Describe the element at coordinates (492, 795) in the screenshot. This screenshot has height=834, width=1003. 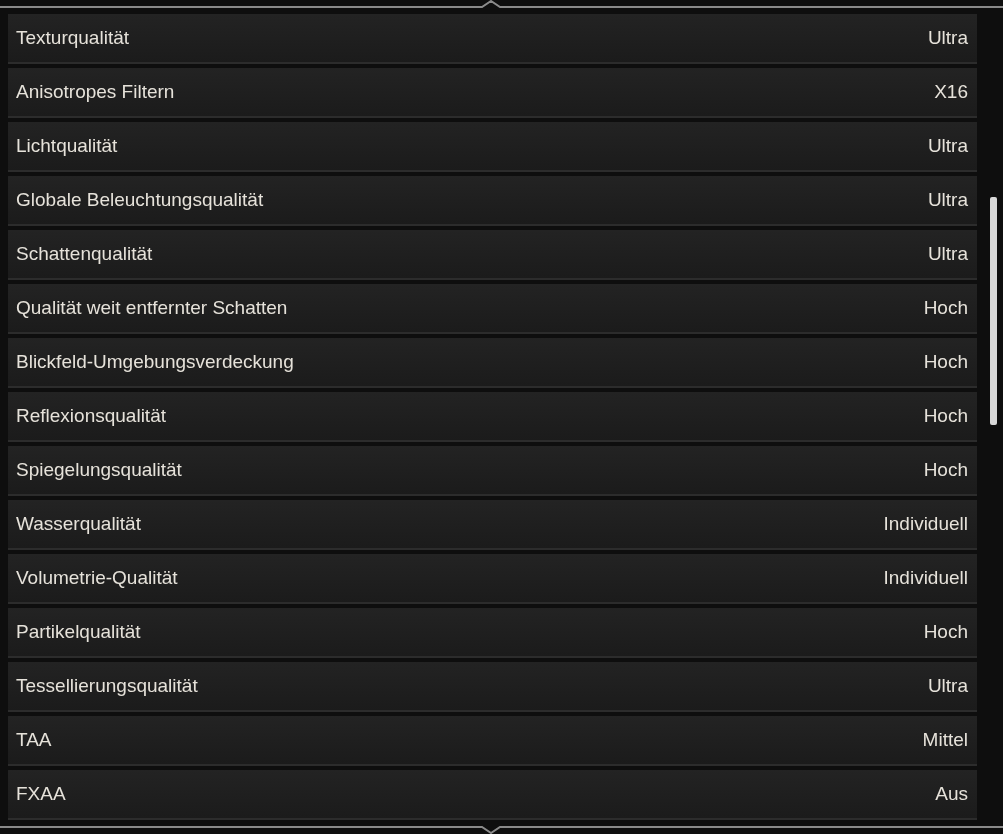
I see `setting-row: FXAA Aus` at that location.